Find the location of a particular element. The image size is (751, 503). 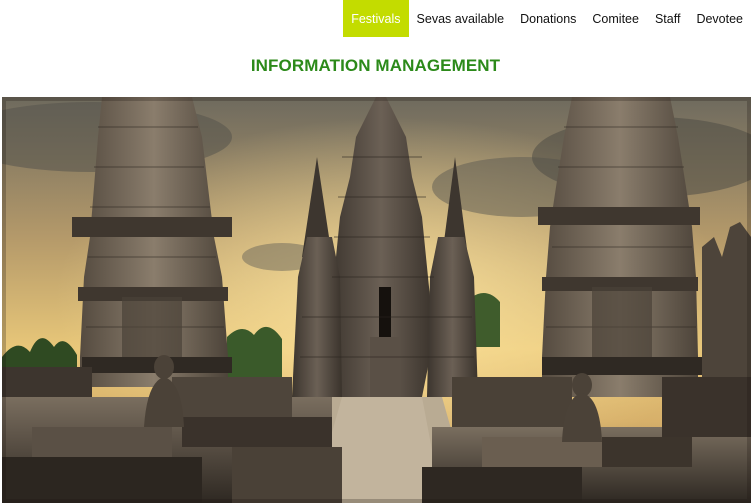

nav-item-festivals: Festivals is located at coordinates (376, 18).